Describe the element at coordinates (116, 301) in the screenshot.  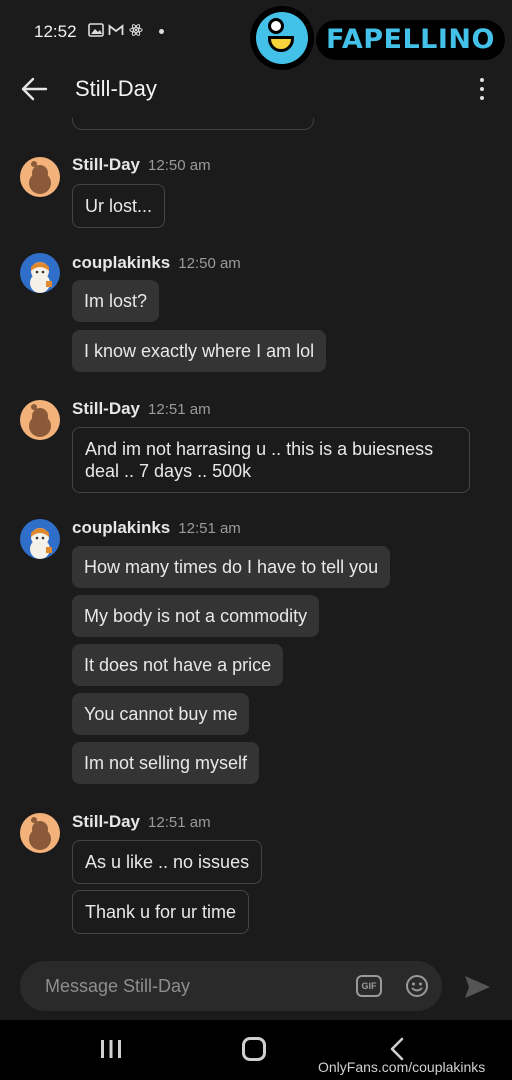
I see `message-bubble: Im lost?` at that location.